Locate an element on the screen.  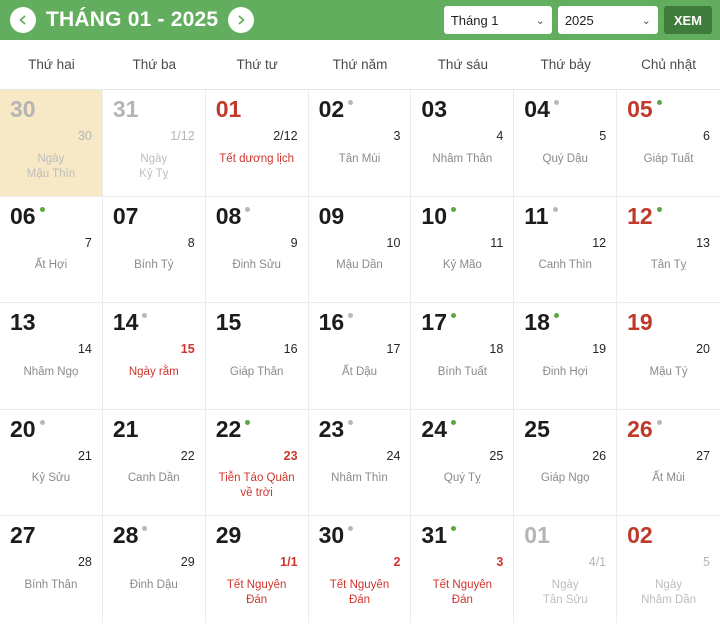
calendar-day-cell: 10 11 Kỷ Mão is located at coordinates (463, 249).